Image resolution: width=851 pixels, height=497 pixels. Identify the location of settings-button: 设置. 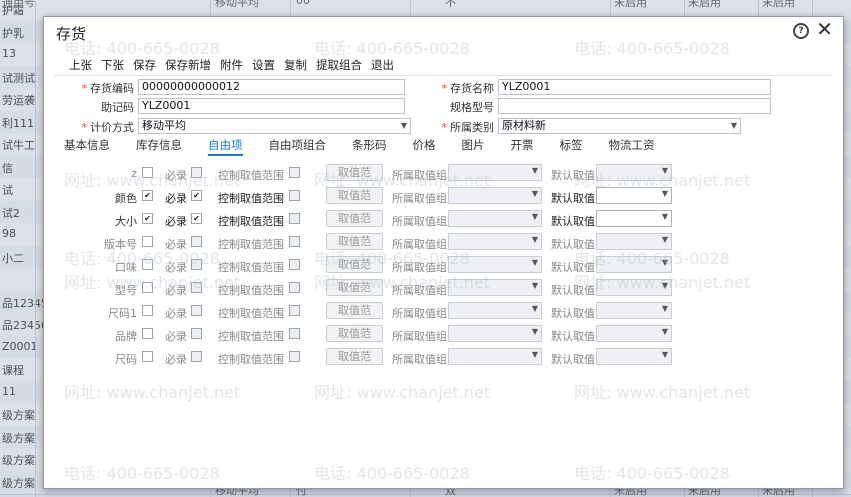
(263, 65).